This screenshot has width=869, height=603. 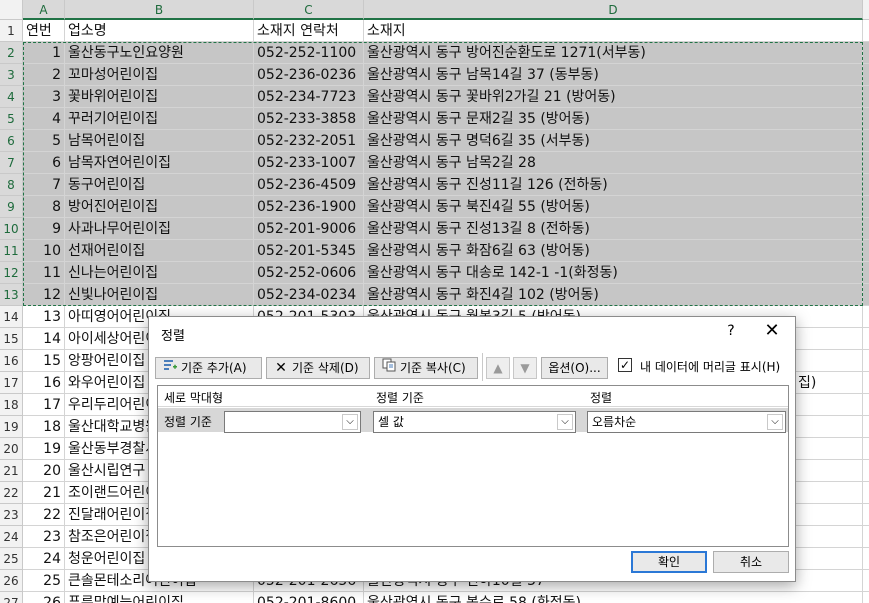 What do you see at coordinates (159, 75) in the screenshot?
I see `cell-name: 꼬마성어린이집` at bounding box center [159, 75].